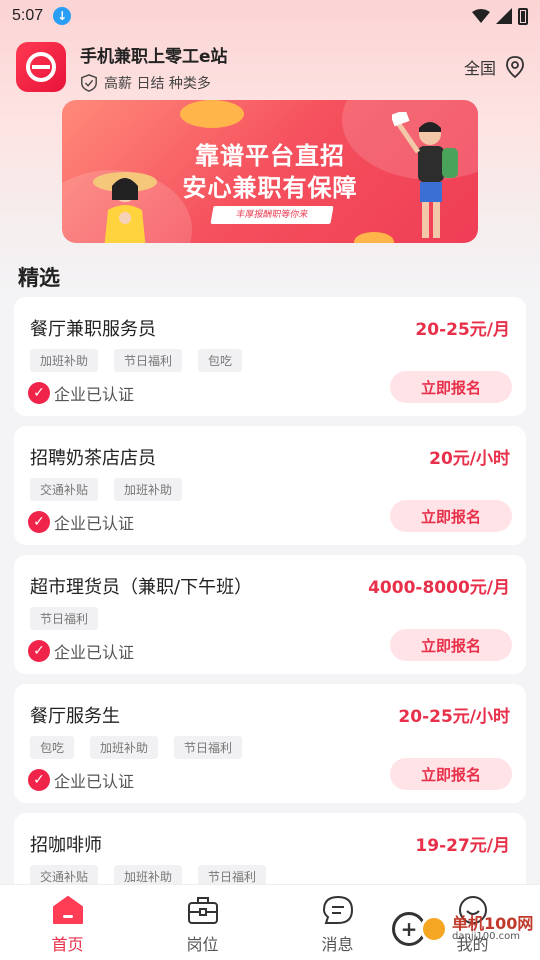 The height and width of the screenshot is (960, 540). I want to click on signal-icon, so click(504, 16).